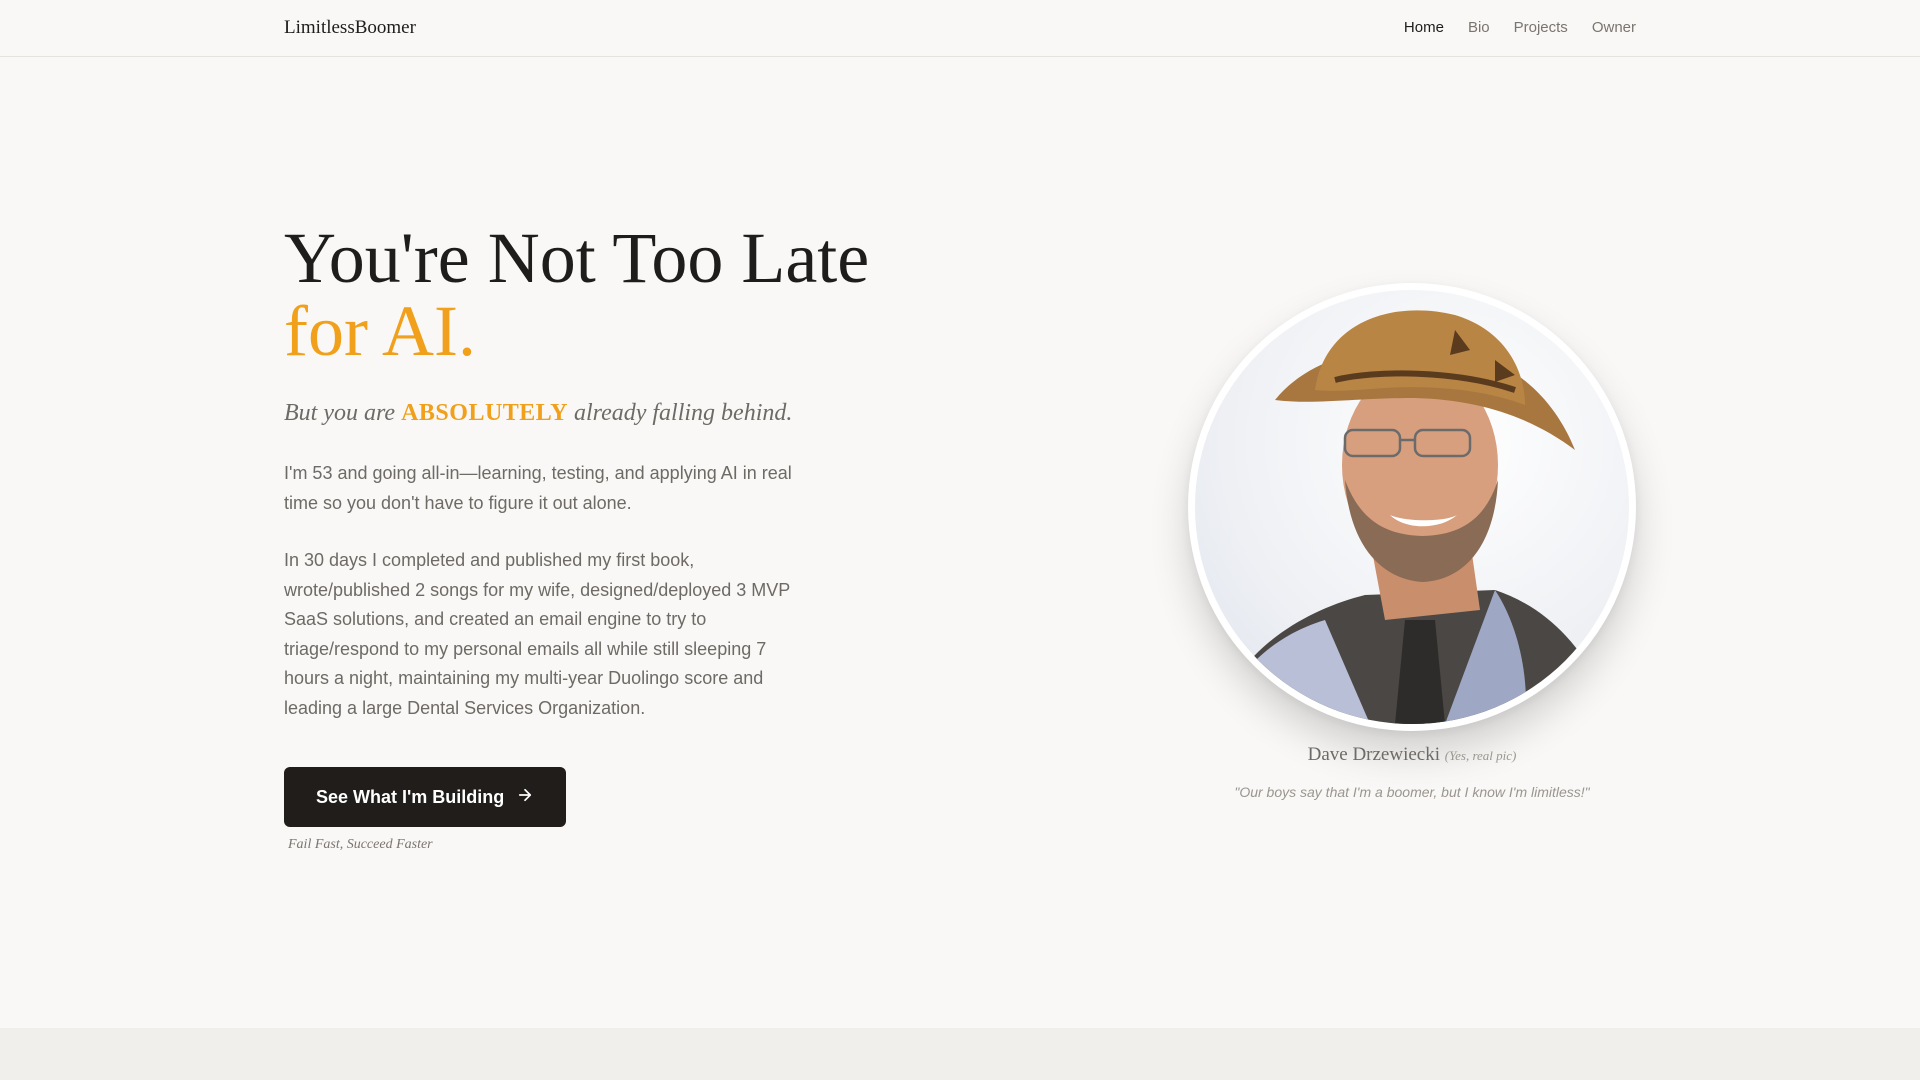 This screenshot has height=1080, width=1920. Describe the element at coordinates (360, 844) in the screenshot. I see `cta-caption: Fail Fast, Succeed Faster` at that location.